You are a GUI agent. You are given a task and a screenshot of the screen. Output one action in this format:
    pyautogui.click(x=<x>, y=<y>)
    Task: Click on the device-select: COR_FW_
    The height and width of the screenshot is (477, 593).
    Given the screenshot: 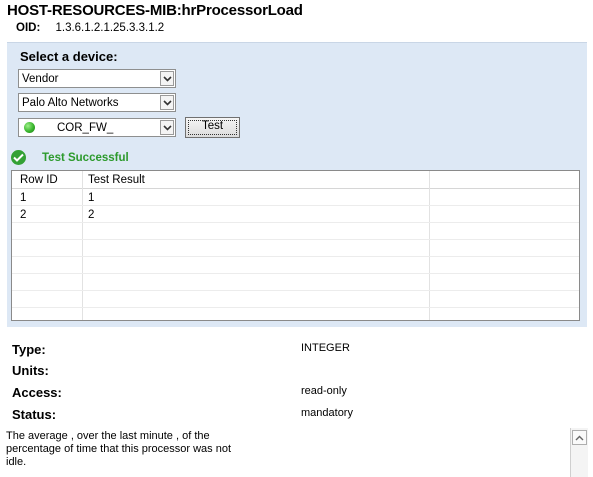 What is the action you would take?
    pyautogui.click(x=97, y=127)
    